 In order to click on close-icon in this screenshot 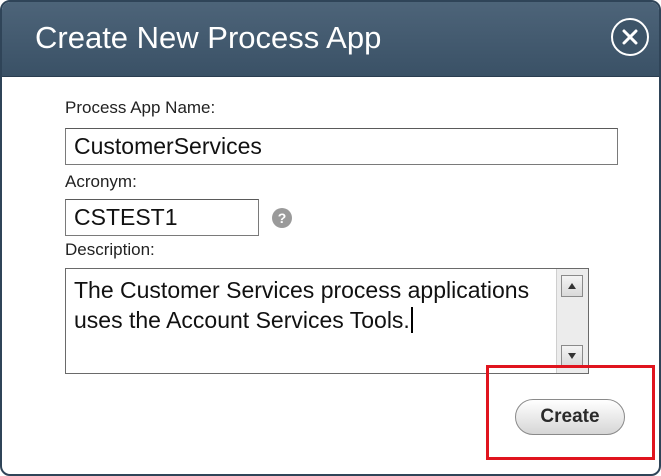, I will do `click(630, 37)`.